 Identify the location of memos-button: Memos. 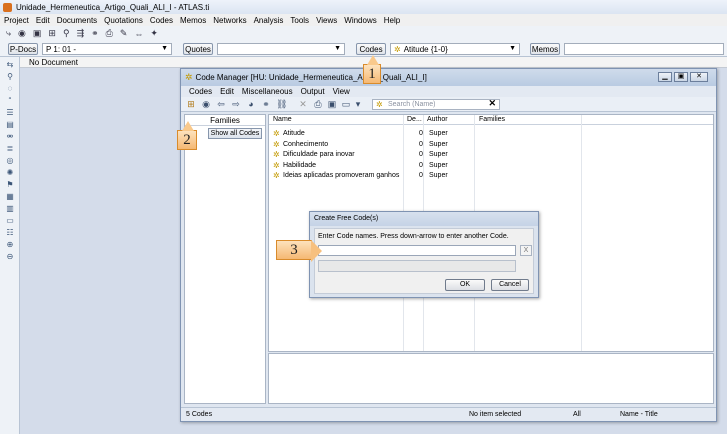
(545, 49).